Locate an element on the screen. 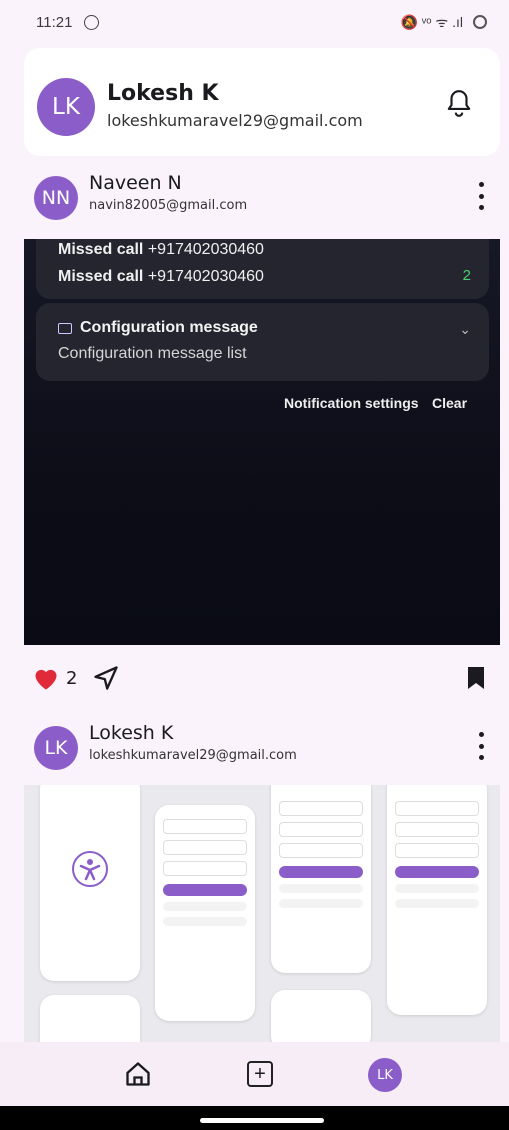  notification-subtitle: Configuration message list is located at coordinates (152, 353).